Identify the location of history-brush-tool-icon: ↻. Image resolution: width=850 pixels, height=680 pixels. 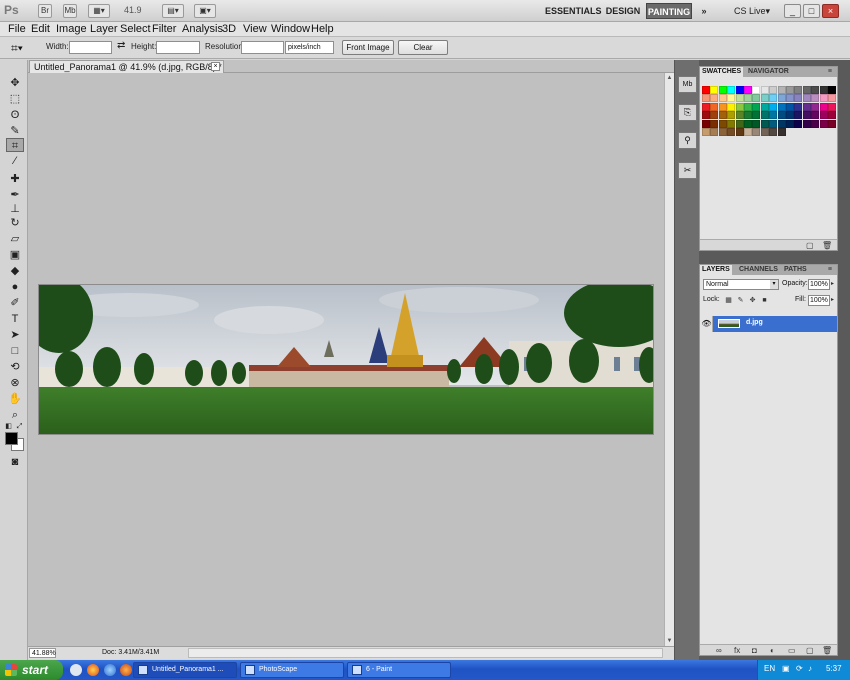
(15, 223).